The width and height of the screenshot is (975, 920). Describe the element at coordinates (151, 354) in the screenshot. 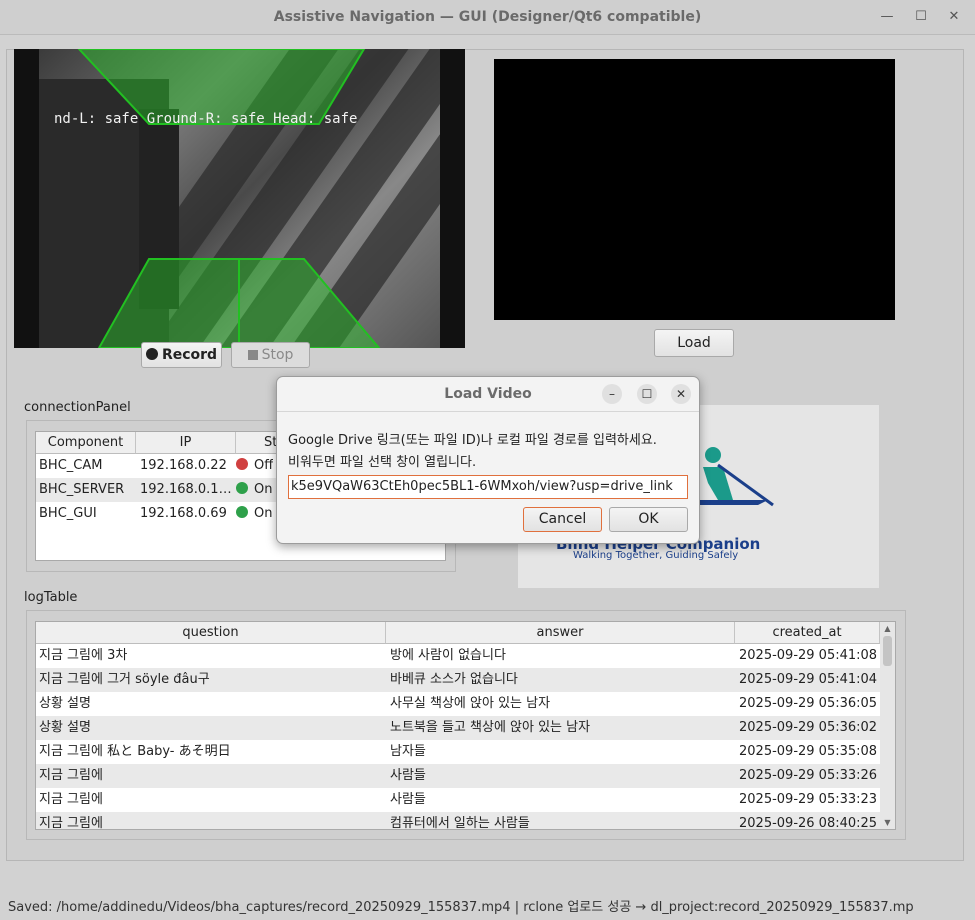

I see `record-icon` at that location.